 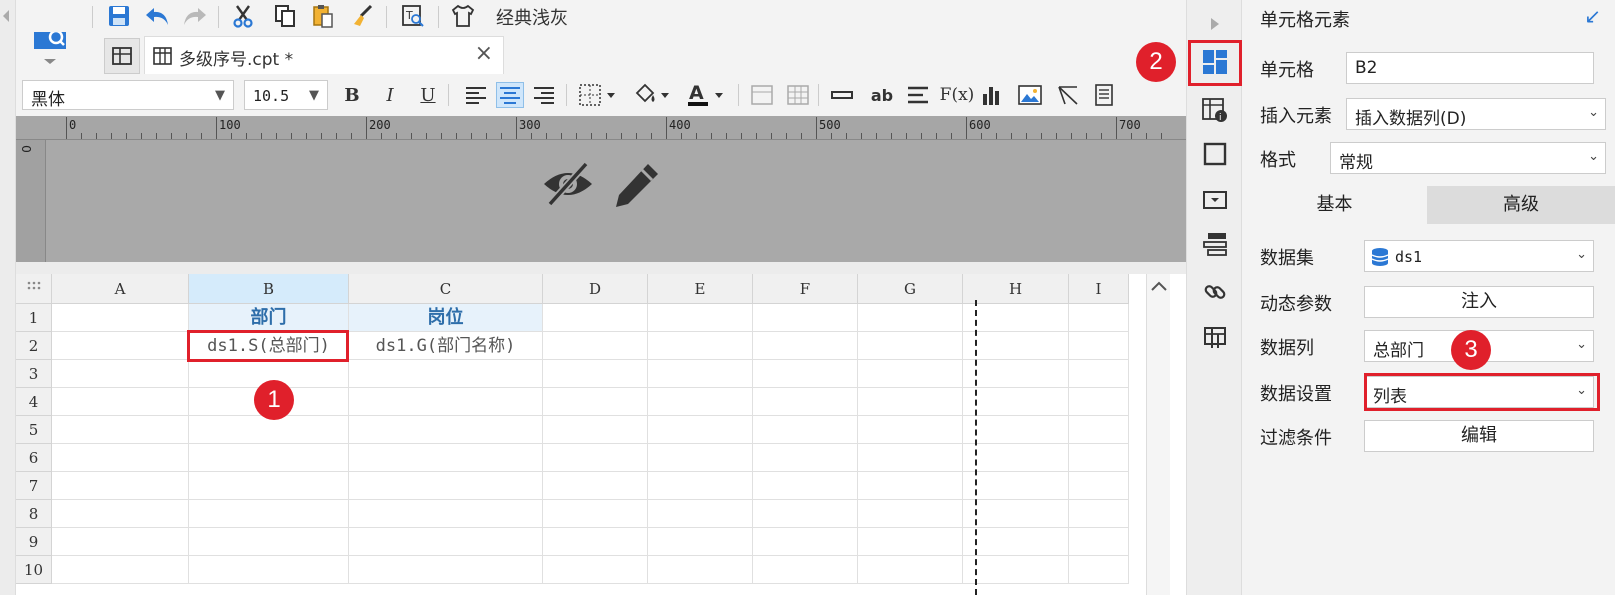 What do you see at coordinates (34, 346) in the screenshot?
I see `row-header: 2` at bounding box center [34, 346].